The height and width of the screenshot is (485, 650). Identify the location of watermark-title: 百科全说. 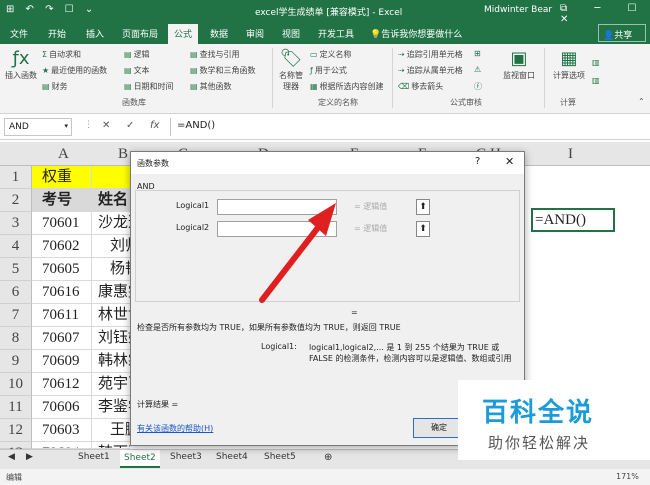
(538, 413).